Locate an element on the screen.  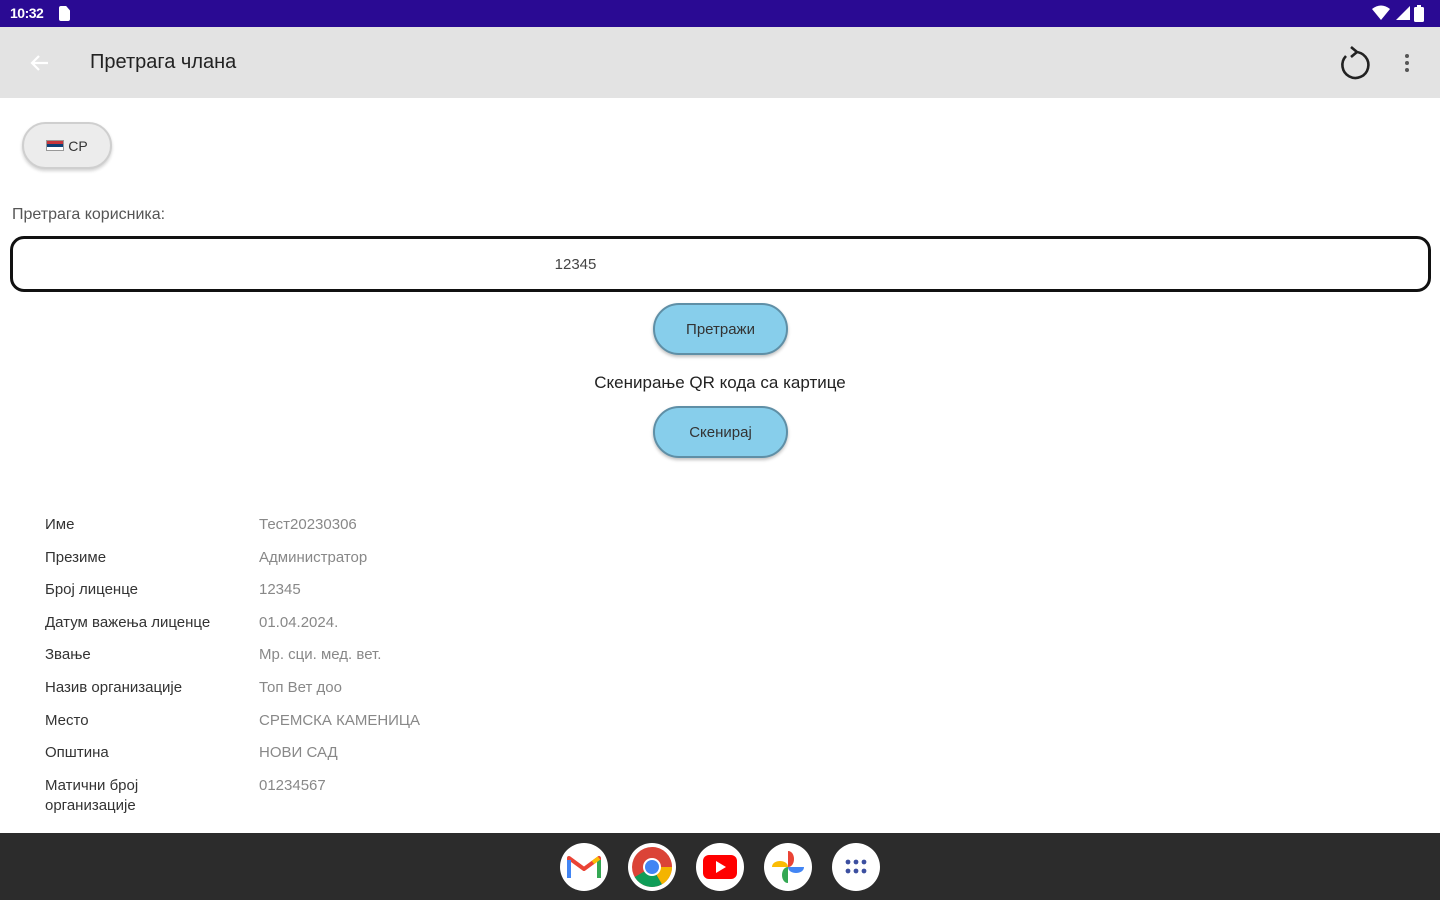
search-button: Претражи is located at coordinates (720, 329).